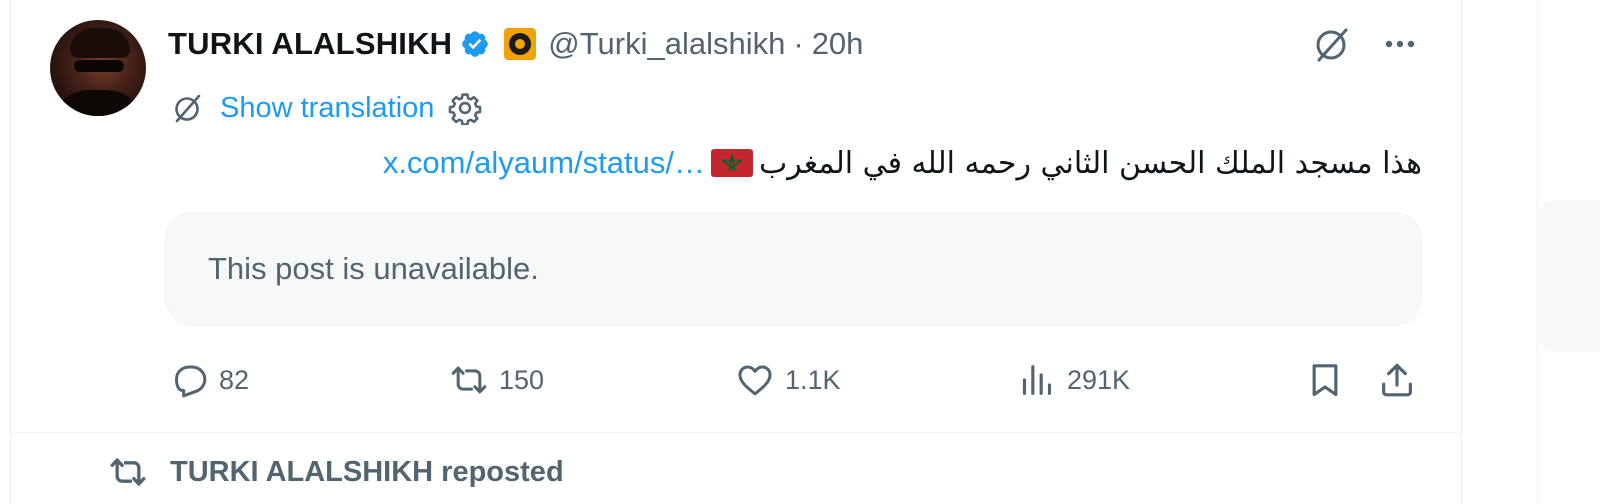 The image size is (1600, 504). I want to click on translation-row: Show translation, so click(326, 108).